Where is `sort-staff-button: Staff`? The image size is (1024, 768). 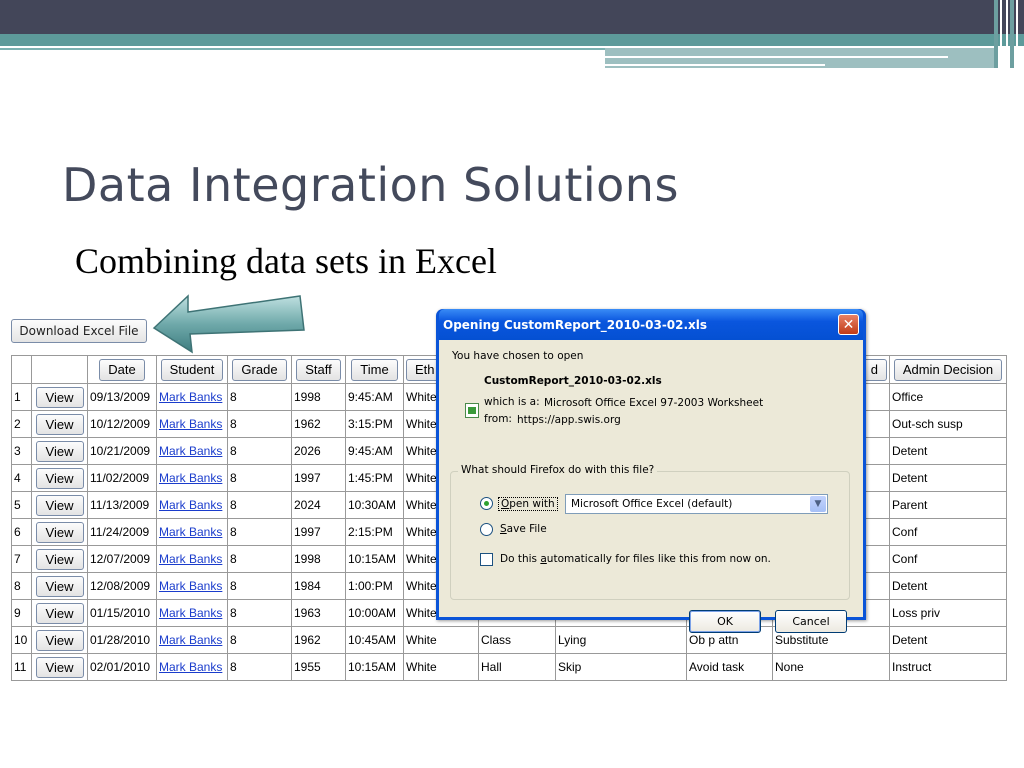
sort-staff-button: Staff is located at coordinates (318, 369).